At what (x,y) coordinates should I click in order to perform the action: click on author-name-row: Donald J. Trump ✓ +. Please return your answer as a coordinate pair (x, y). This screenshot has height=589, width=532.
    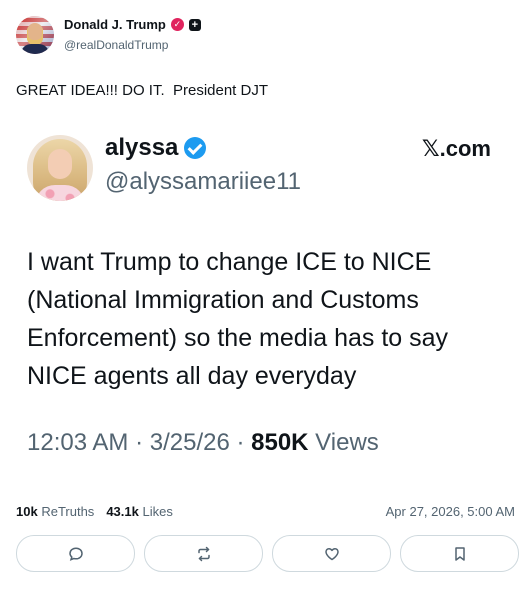
    Looking at the image, I should click on (132, 24).